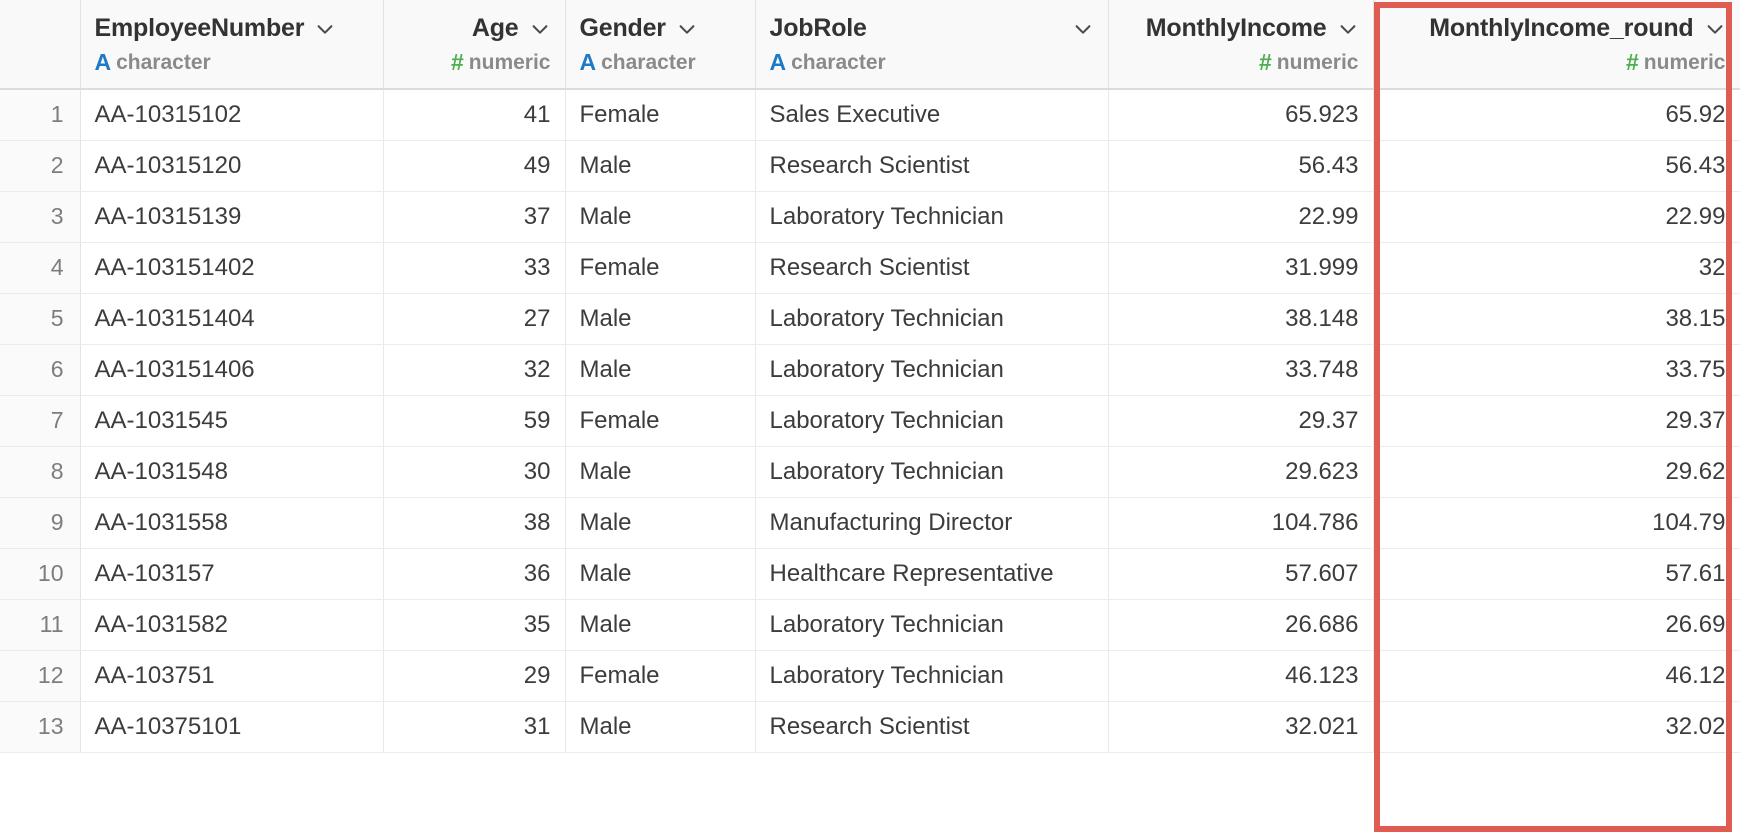 The height and width of the screenshot is (834, 1740). What do you see at coordinates (474, 523) in the screenshot?
I see `cell-age: 38` at bounding box center [474, 523].